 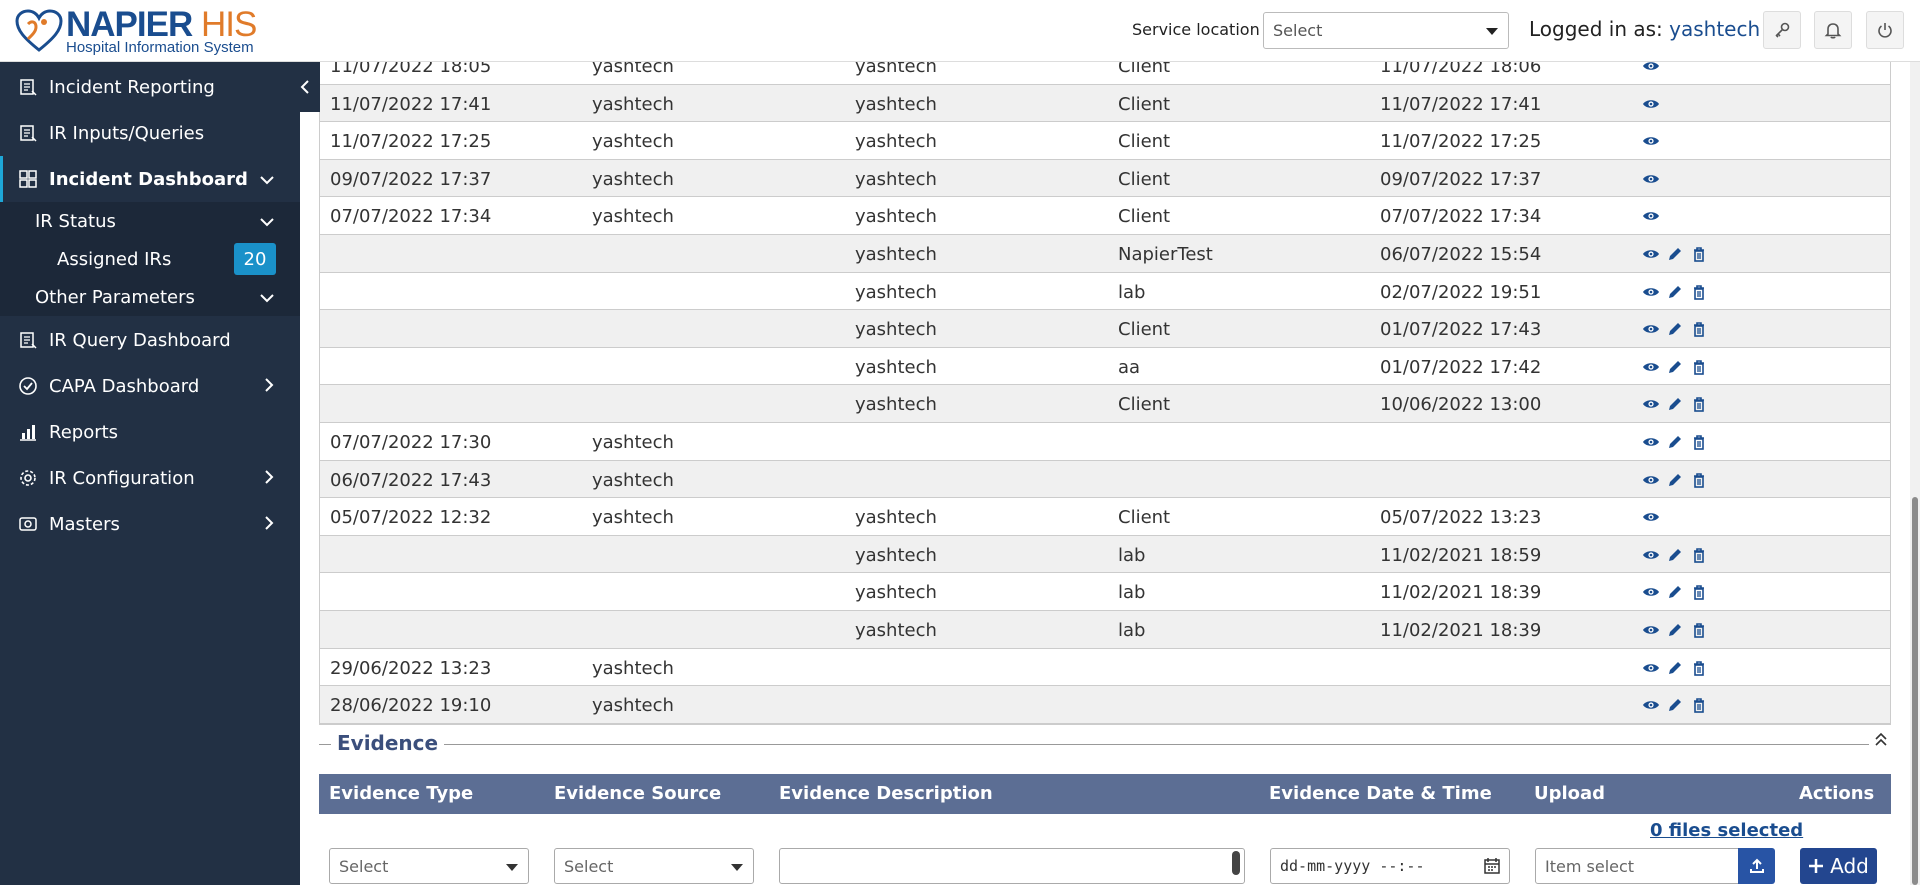 I want to click on sidebar-subitem-label: IR Status, so click(x=75, y=221).